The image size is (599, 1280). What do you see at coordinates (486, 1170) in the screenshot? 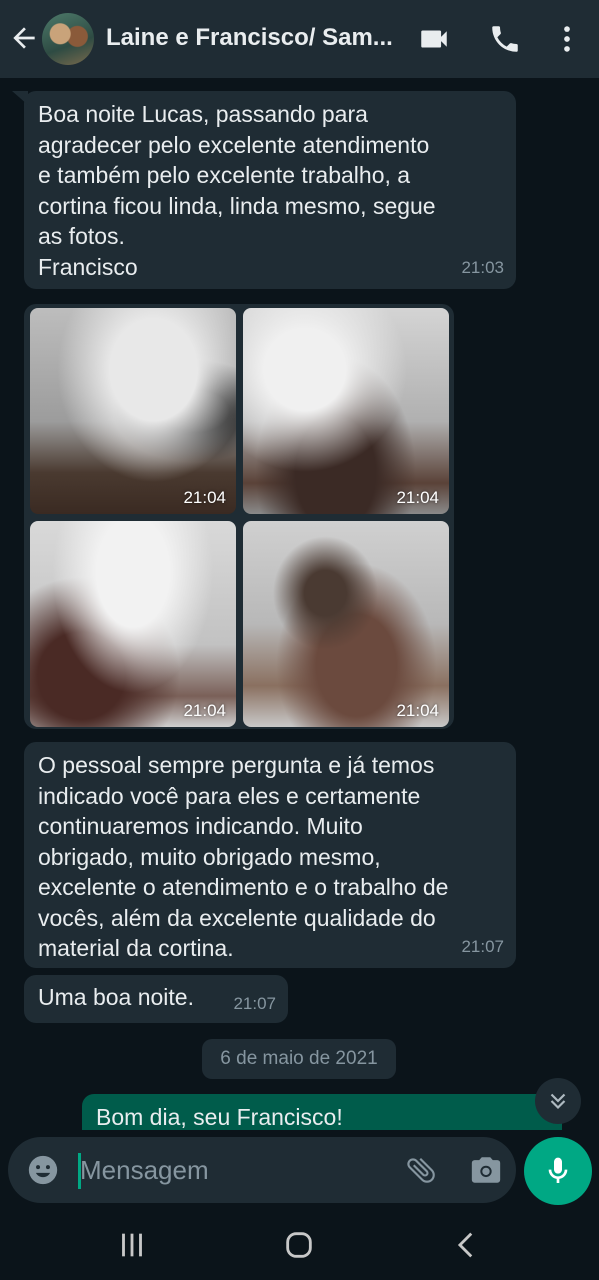
I see `camera-icon` at bounding box center [486, 1170].